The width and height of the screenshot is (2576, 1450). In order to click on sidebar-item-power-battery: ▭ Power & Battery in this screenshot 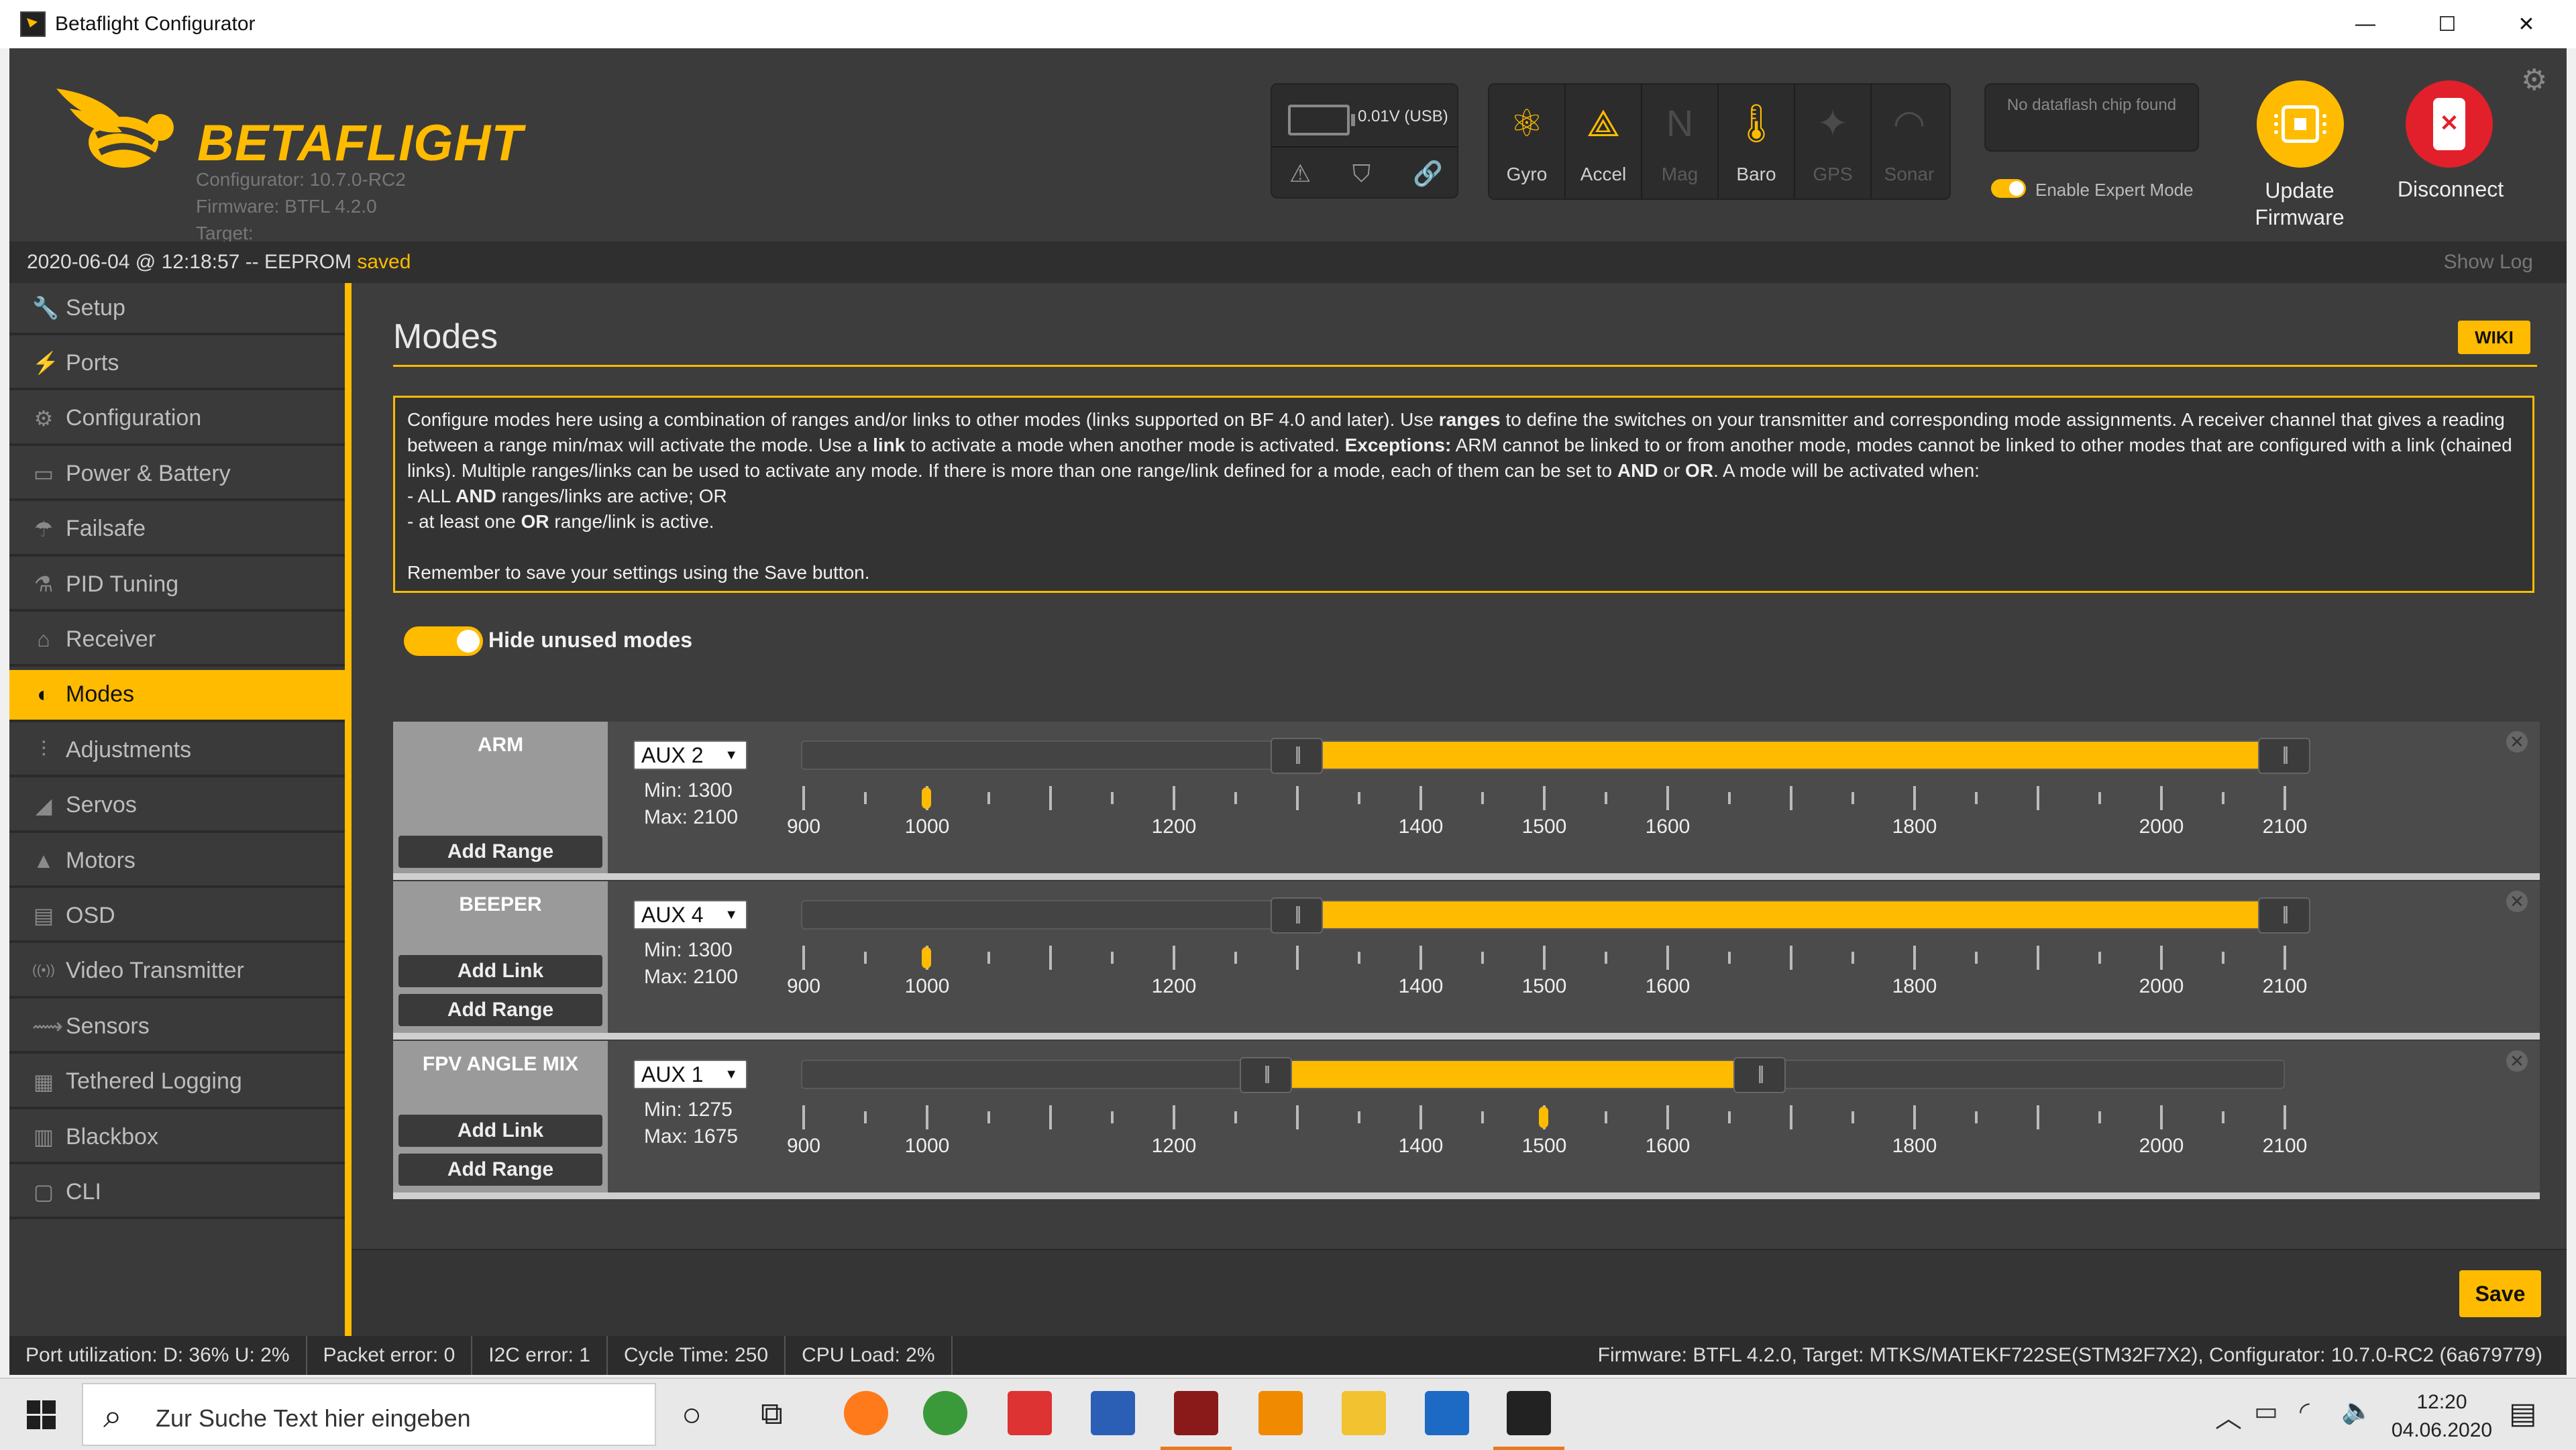, I will do `click(177, 475)`.